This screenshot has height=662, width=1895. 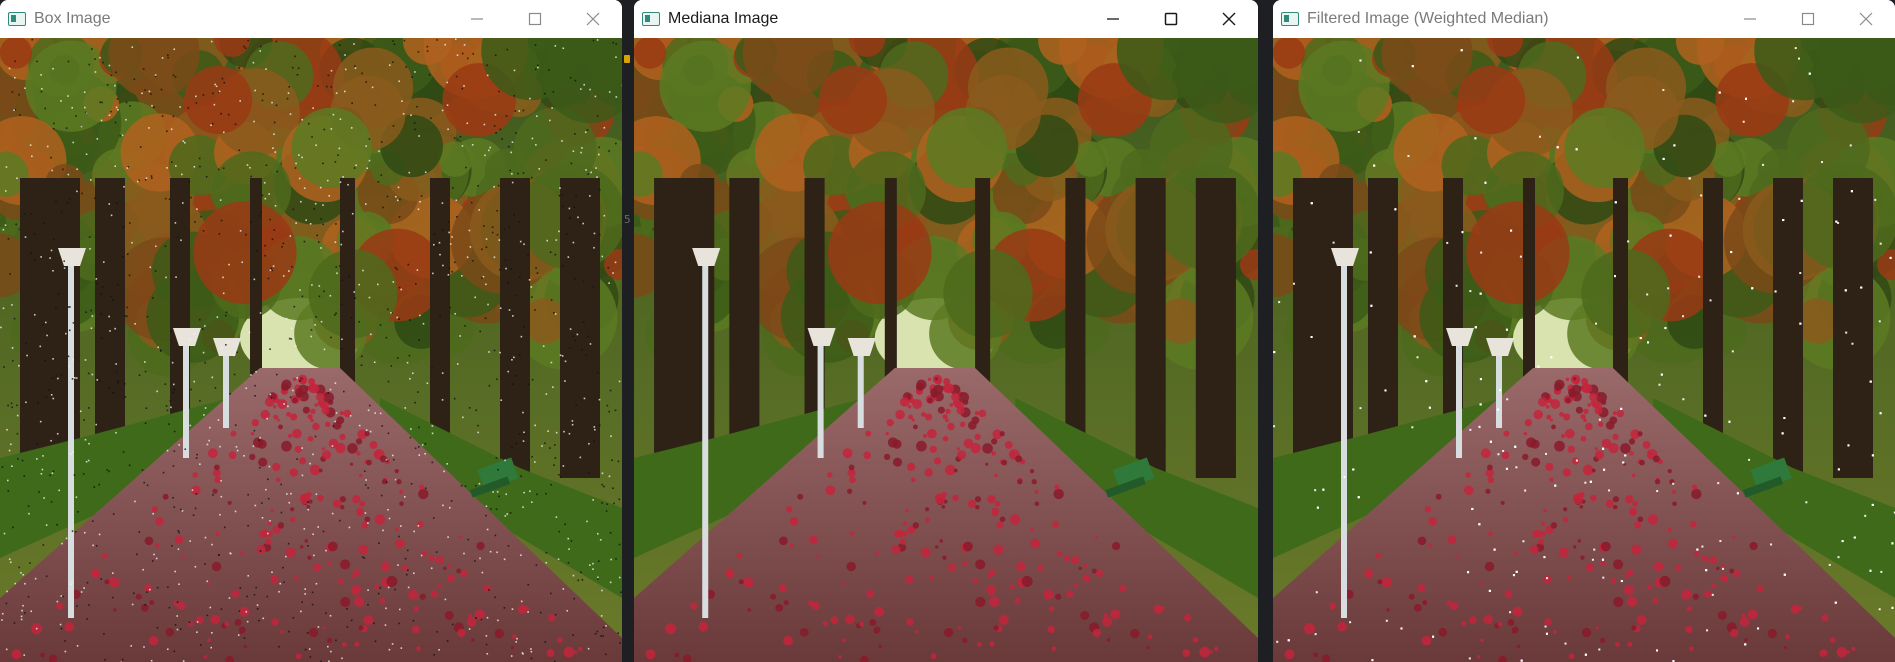 What do you see at coordinates (627, 219) in the screenshot?
I see `gap-label: 5` at bounding box center [627, 219].